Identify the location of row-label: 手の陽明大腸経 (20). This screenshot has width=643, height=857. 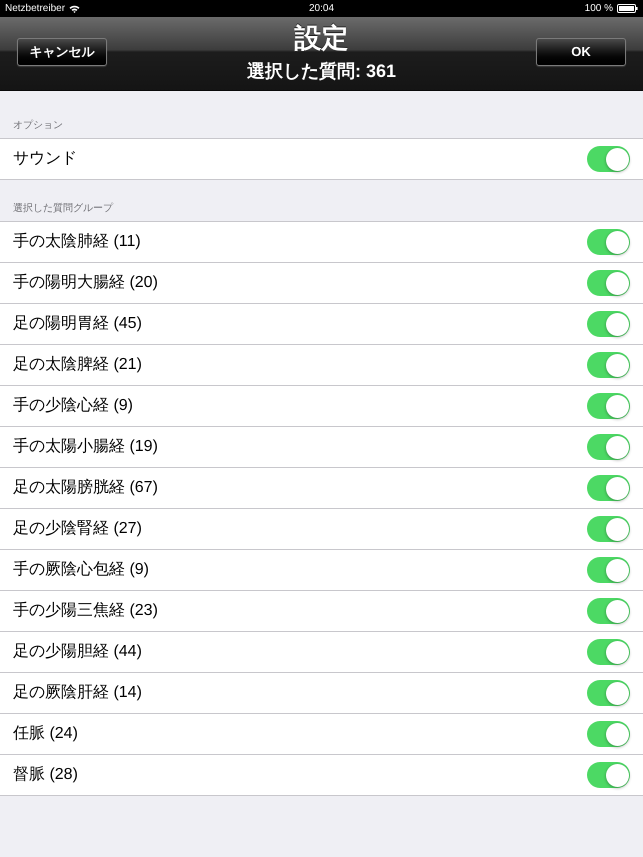
(85, 282).